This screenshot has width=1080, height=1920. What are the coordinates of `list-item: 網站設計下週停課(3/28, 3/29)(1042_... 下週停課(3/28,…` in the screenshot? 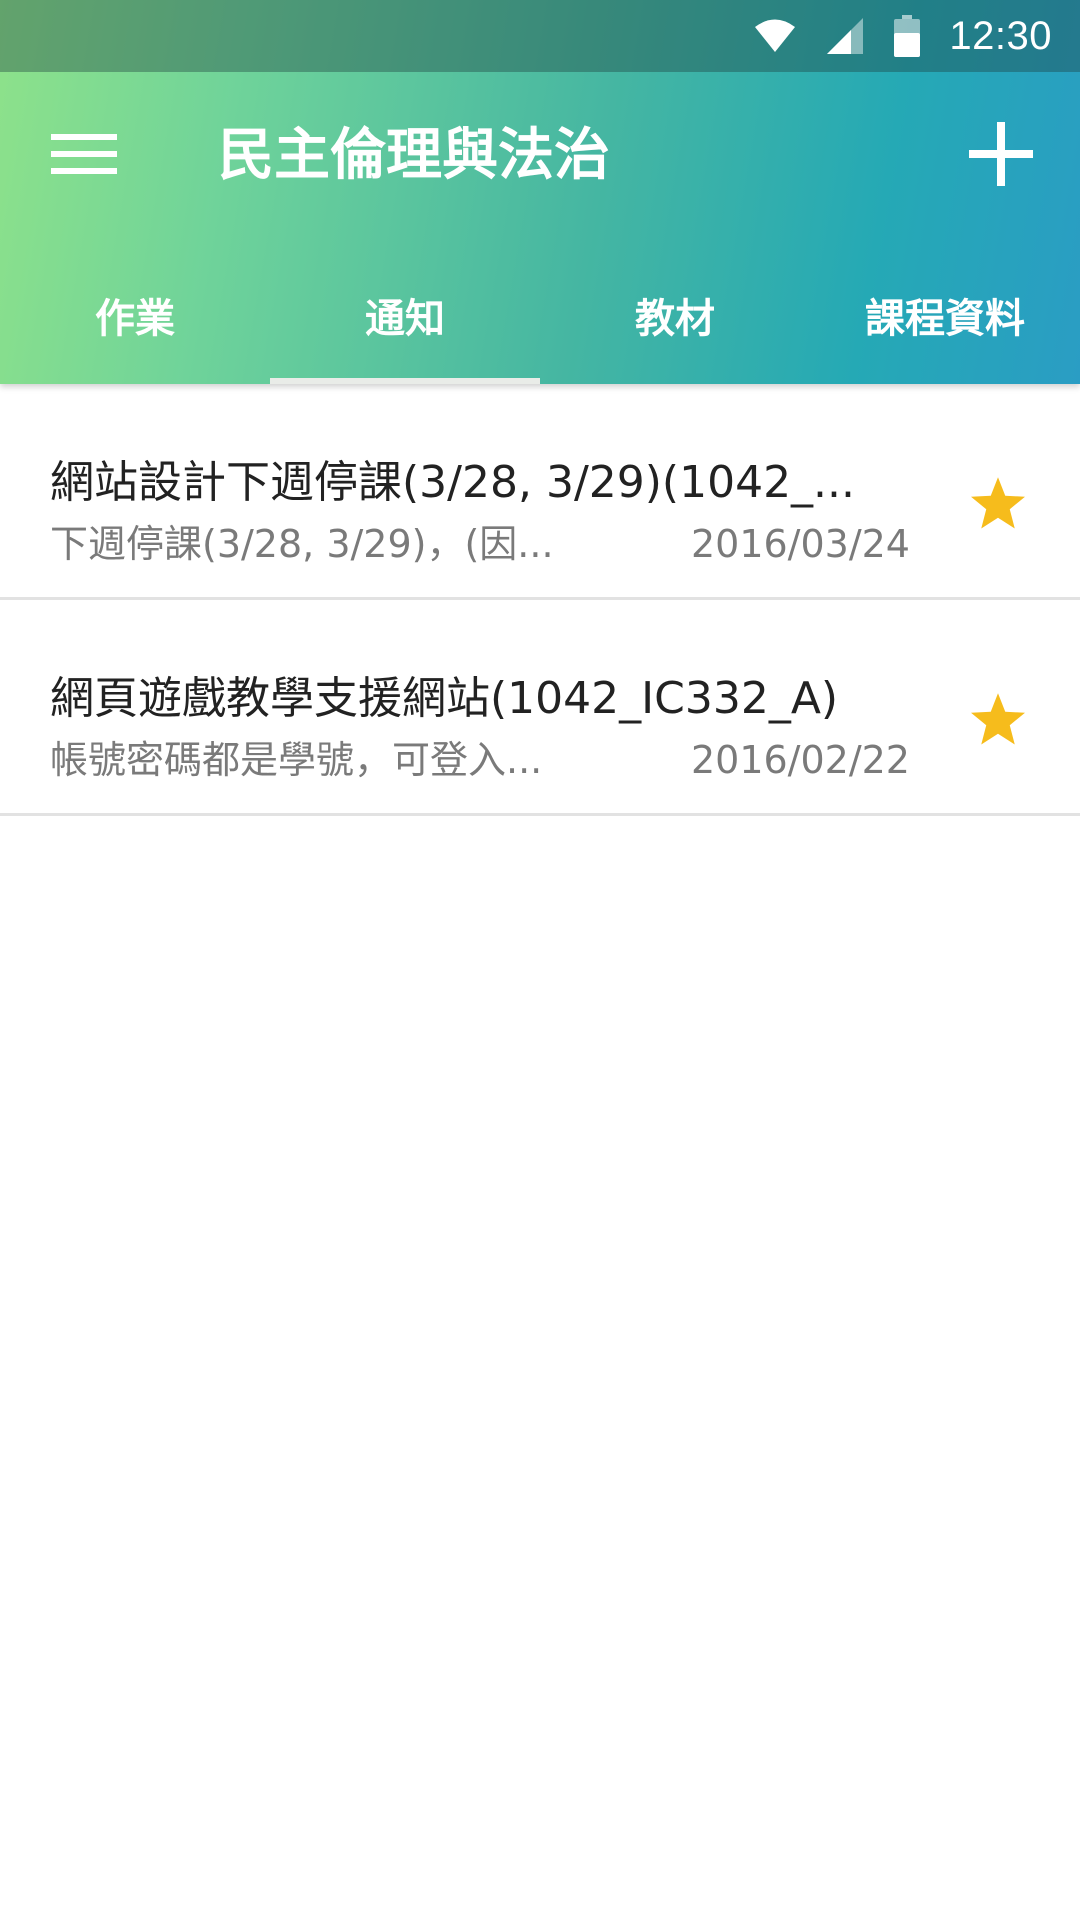 It's located at (540, 492).